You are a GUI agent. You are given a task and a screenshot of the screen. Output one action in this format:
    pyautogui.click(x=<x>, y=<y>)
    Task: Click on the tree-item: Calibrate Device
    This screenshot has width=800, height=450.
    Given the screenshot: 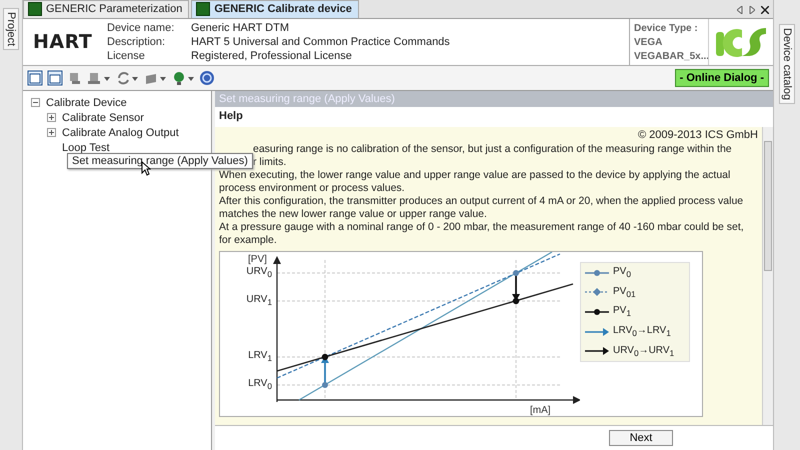 What is the action you would take?
    pyautogui.click(x=86, y=102)
    